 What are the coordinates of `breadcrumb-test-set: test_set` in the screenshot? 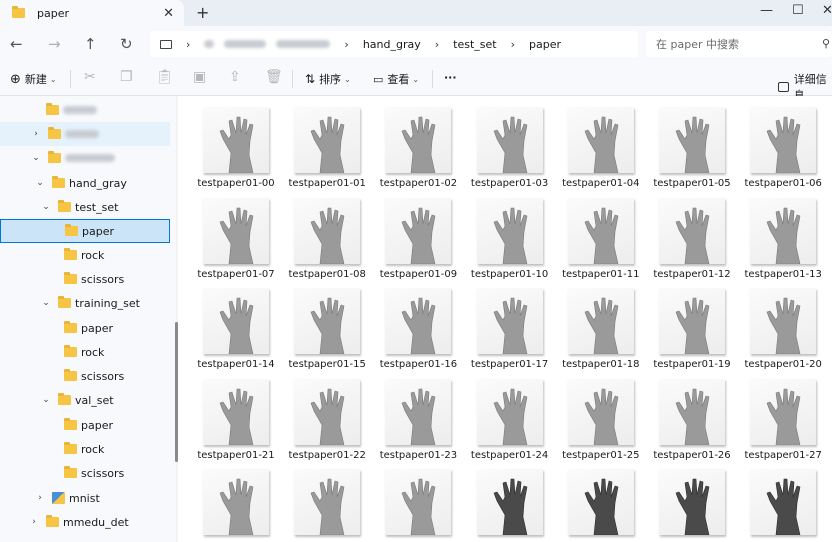 It's located at (474, 44).